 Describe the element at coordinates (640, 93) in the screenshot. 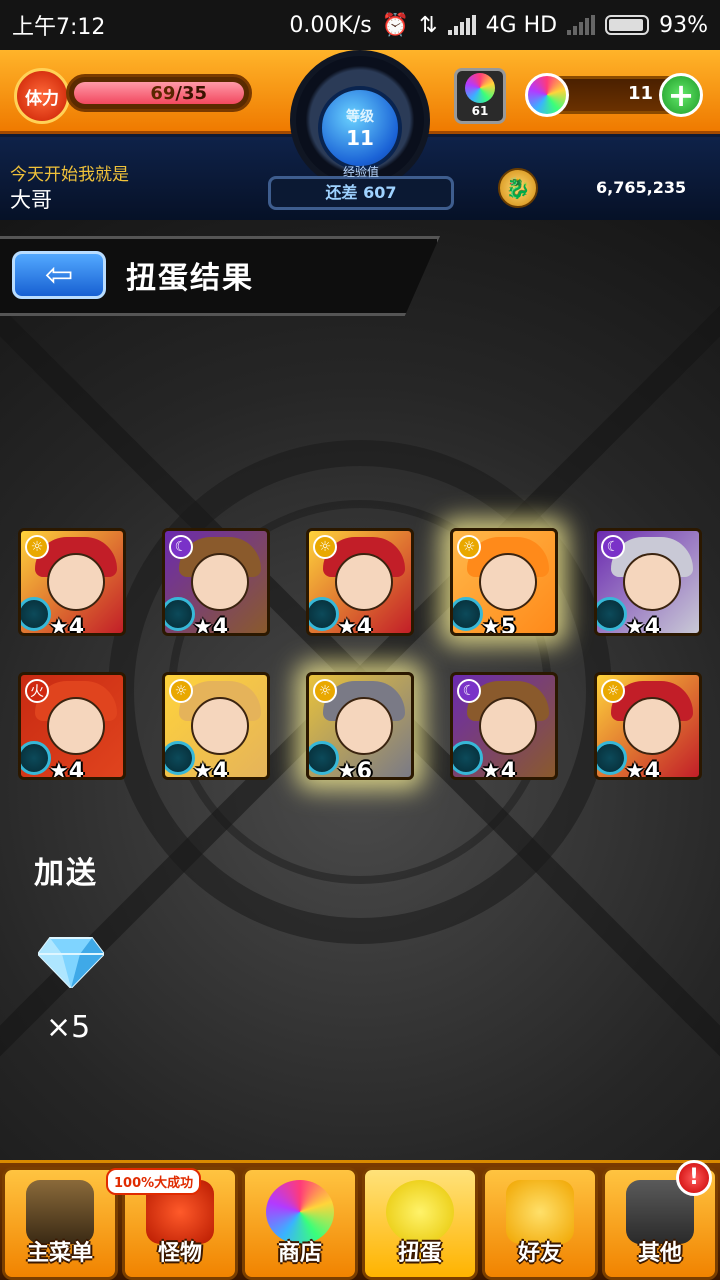

I see `gem-count: 11` at that location.